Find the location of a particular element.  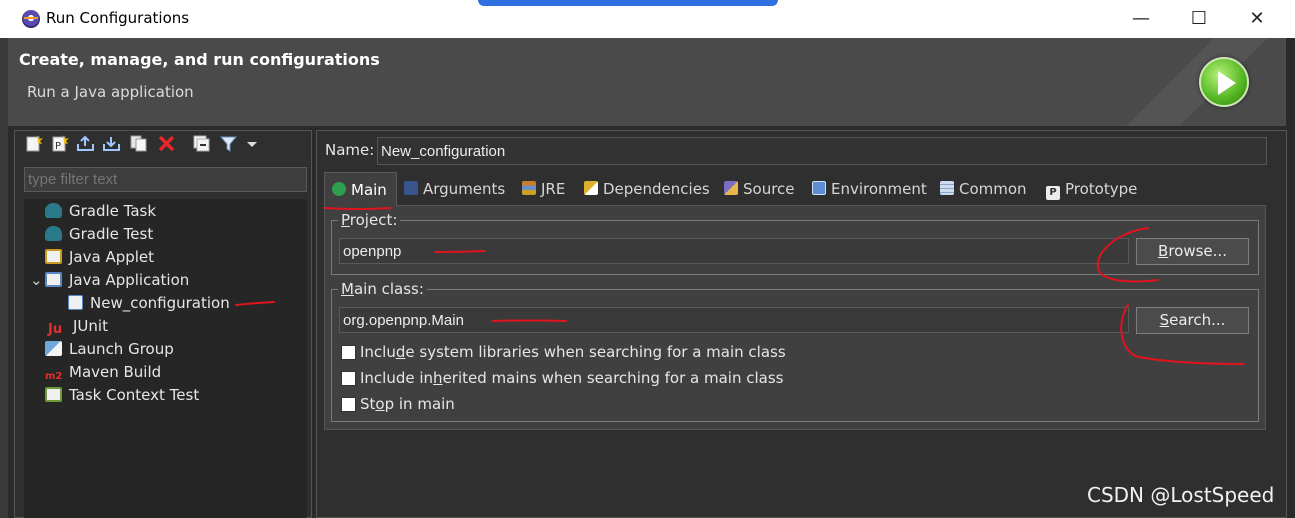

tree-item-label: JUnit is located at coordinates (90, 326).